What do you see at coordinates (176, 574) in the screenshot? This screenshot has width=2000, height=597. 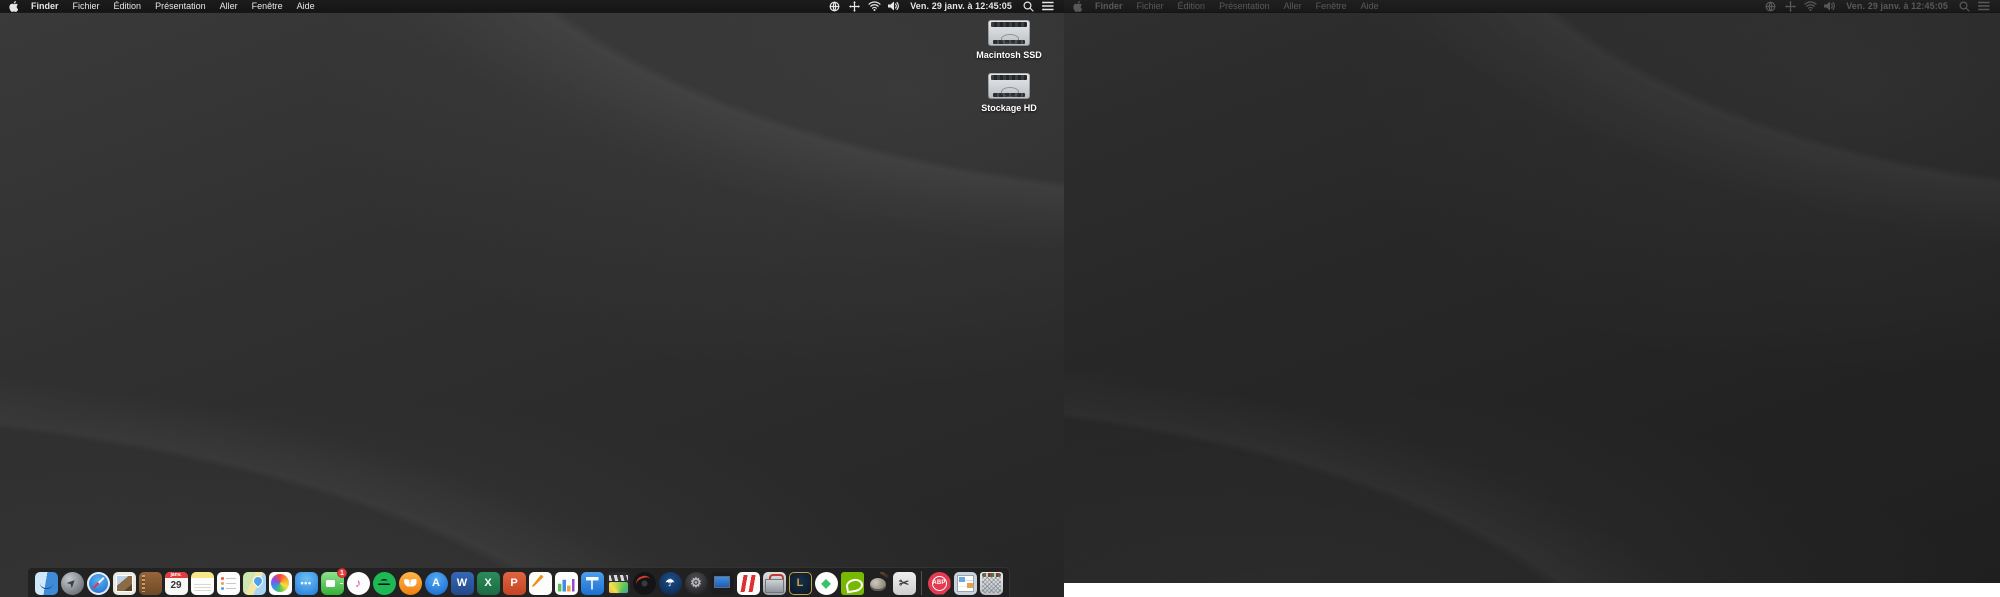 I see `calendar-month-label: janv.` at bounding box center [176, 574].